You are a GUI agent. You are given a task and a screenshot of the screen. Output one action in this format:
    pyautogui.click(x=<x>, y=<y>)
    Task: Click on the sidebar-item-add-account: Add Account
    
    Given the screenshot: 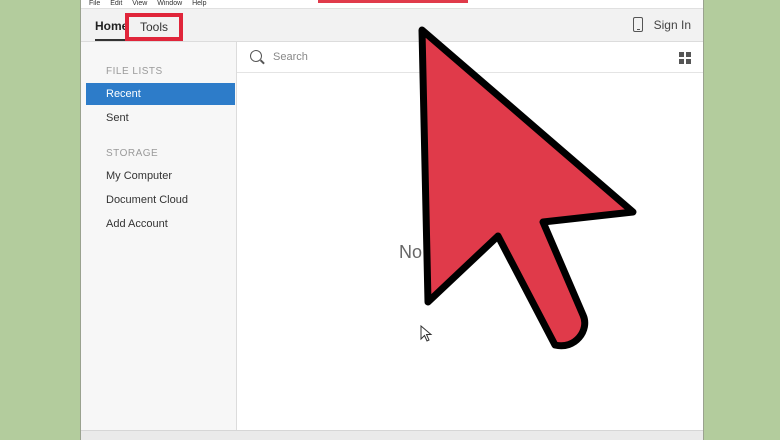 What is the action you would take?
    pyautogui.click(x=160, y=224)
    